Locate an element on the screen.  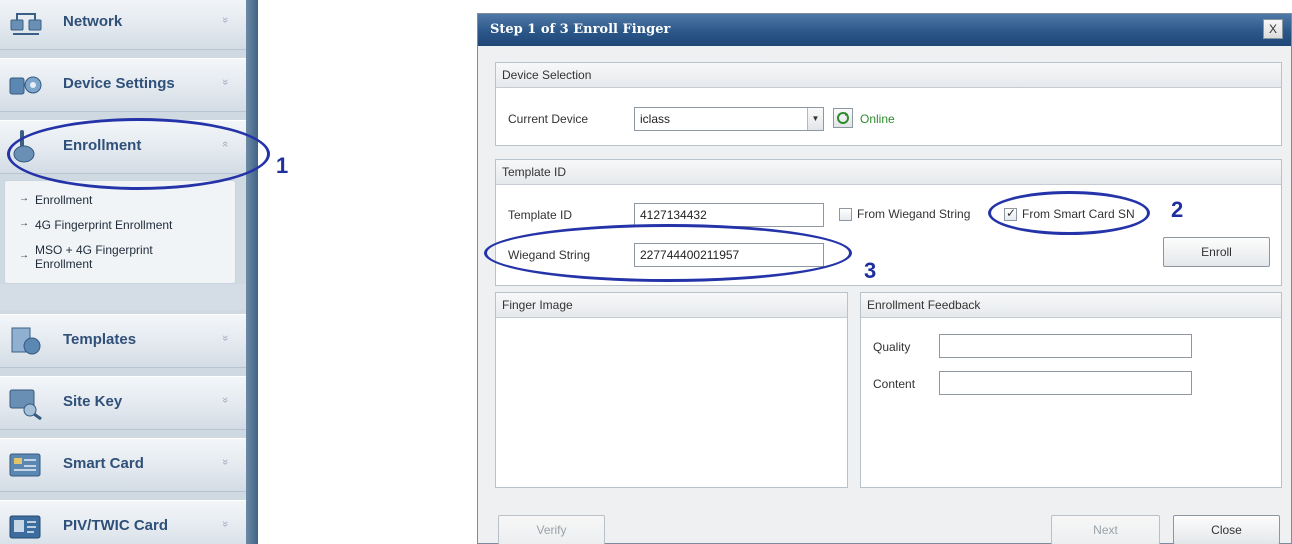
enroll-button: Enroll is located at coordinates (1216, 252).